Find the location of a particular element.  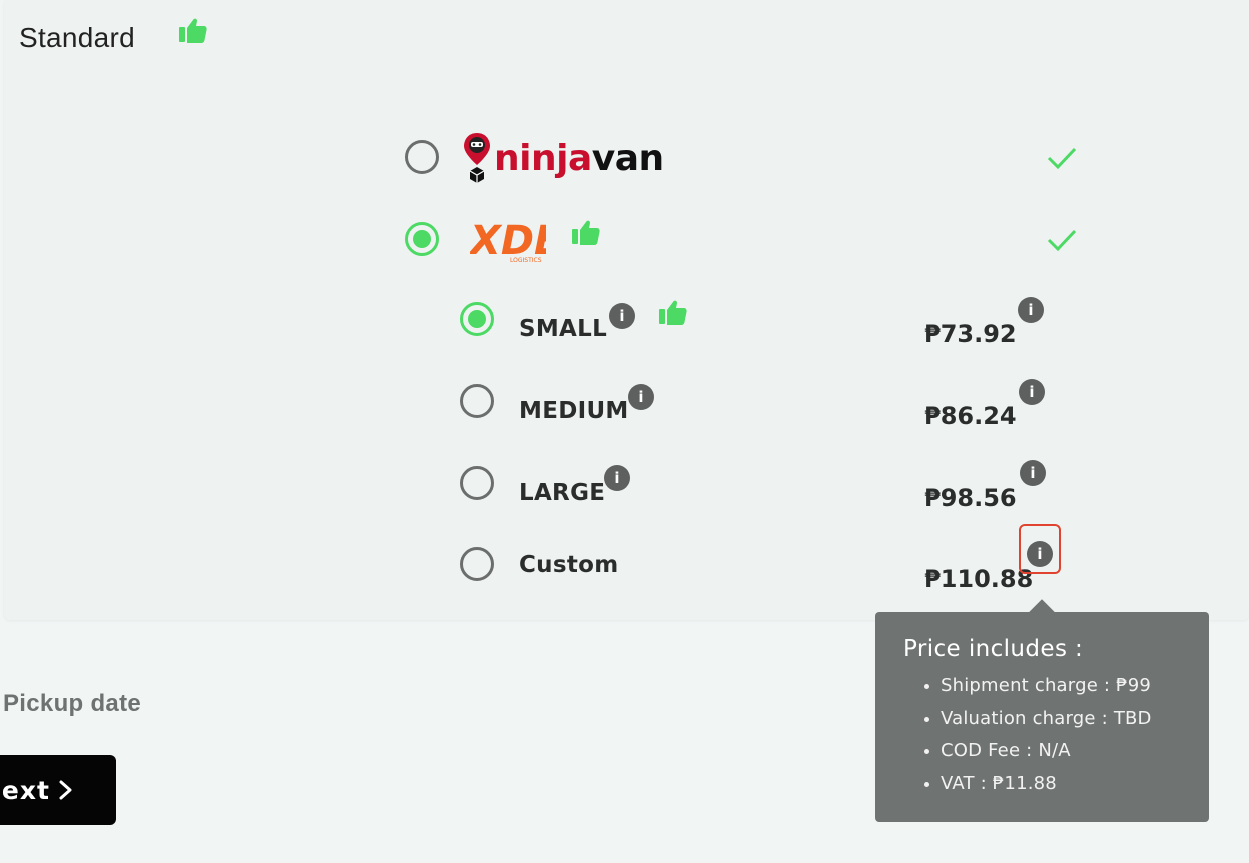

size-radio-large is located at coordinates (477, 483).